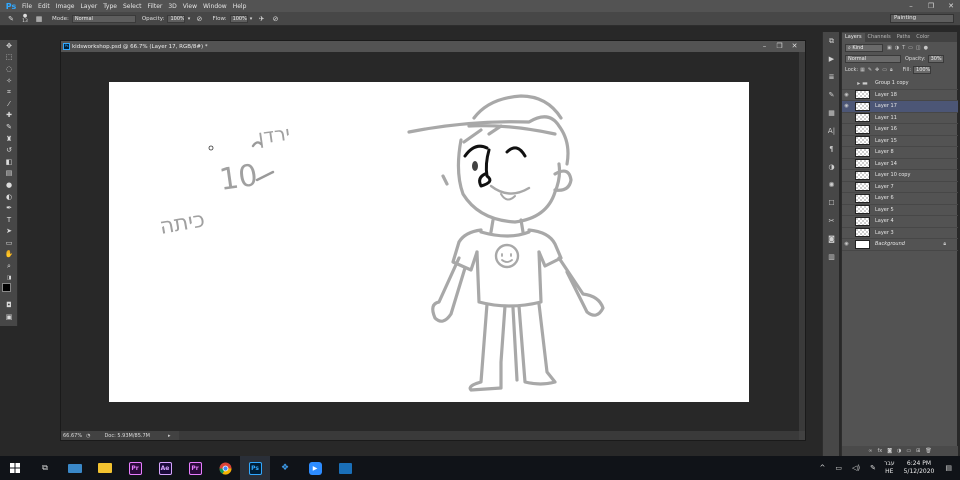 The image size is (960, 480). What do you see at coordinates (935, 58) in the screenshot?
I see `layer-opacity-field: 30%` at bounding box center [935, 58].